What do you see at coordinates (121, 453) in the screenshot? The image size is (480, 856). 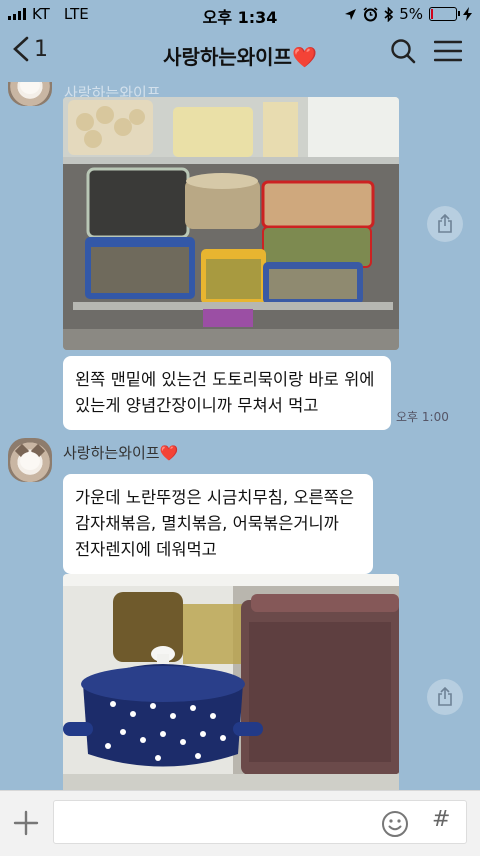 I see `sender-name: 사랑하는와이프❤️` at bounding box center [121, 453].